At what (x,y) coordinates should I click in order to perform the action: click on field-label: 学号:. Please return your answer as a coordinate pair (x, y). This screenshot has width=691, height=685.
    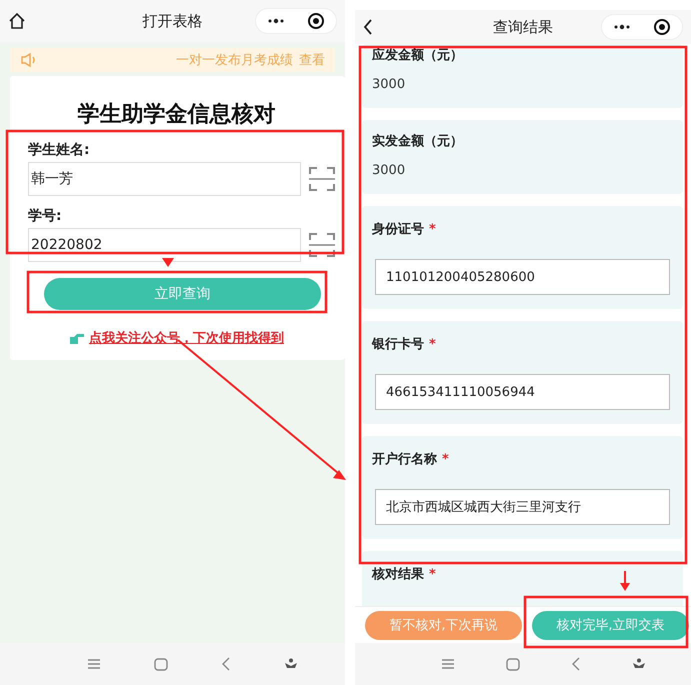
    Looking at the image, I should click on (45, 216).